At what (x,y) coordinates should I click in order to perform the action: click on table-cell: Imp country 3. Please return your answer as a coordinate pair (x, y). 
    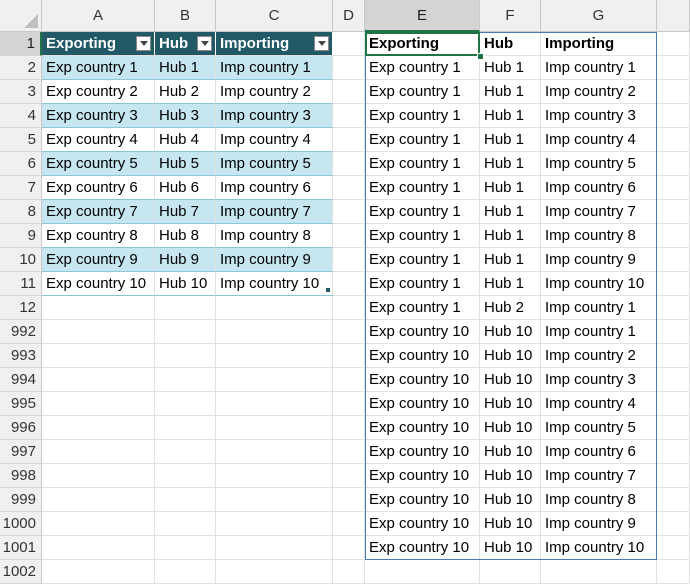
    Looking at the image, I should click on (274, 116).